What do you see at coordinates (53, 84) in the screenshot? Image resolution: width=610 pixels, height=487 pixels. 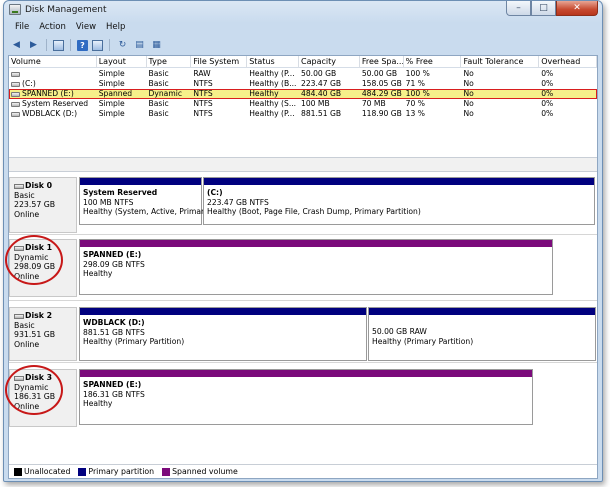 I see `volume-cell: (C:)` at bounding box center [53, 84].